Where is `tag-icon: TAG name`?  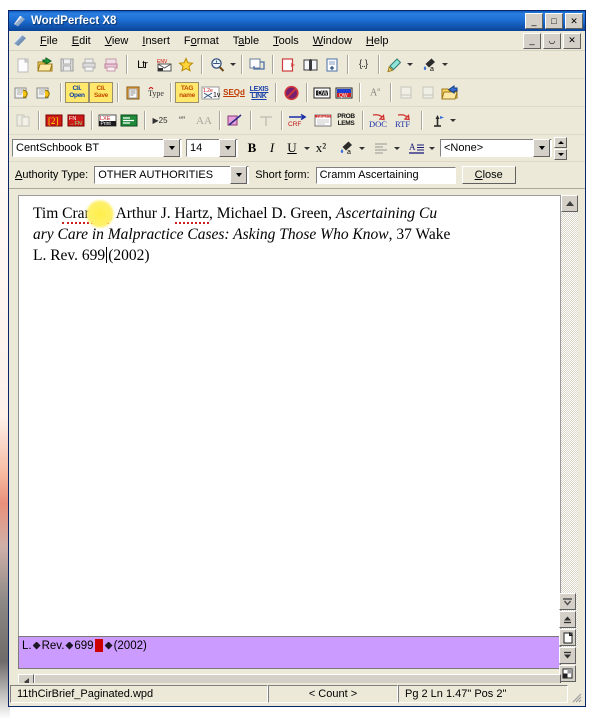 tag-icon: TAG name is located at coordinates (187, 92).